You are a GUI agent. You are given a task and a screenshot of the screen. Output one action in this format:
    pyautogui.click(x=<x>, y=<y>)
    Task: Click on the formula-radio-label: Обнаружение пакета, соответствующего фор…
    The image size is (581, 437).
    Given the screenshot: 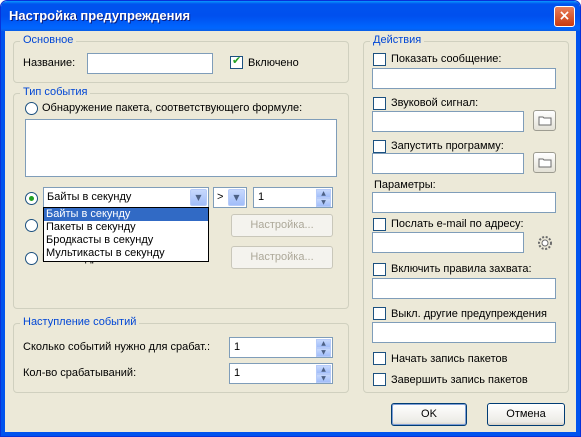 What is the action you would take?
    pyautogui.click(x=172, y=108)
    